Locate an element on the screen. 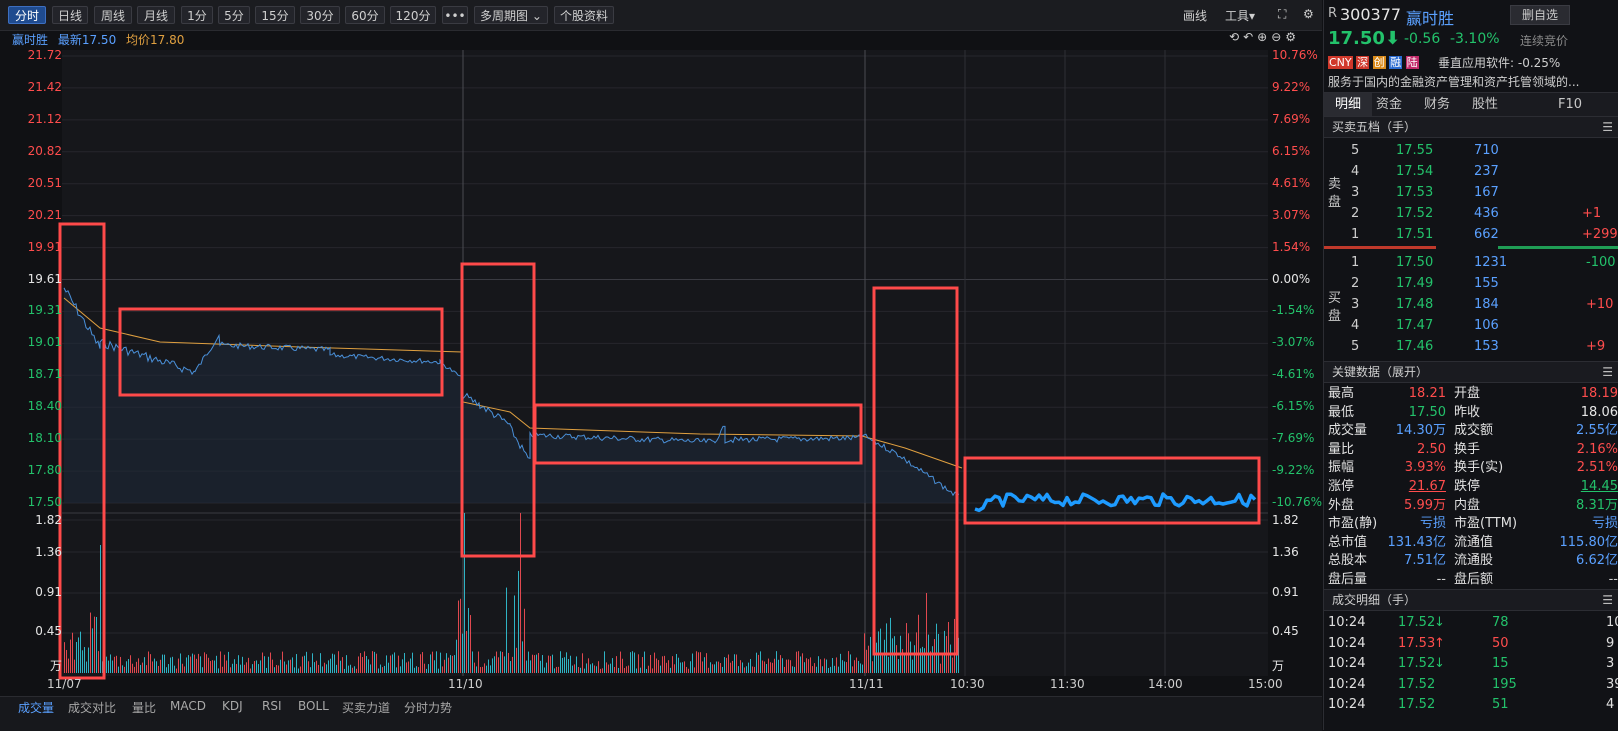 This screenshot has width=1618, height=731. bid-level-row: 417.47106 is located at coordinates (1471, 325).